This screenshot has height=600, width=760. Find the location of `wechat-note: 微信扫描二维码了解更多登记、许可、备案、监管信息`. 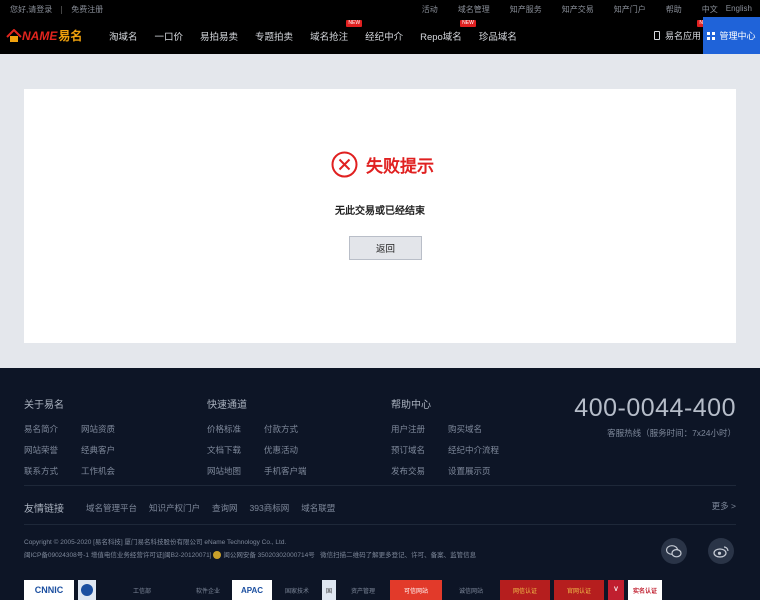

wechat-note: 微信扫描二维码了解更多登记、许可、备案、监管信息 is located at coordinates (398, 555).